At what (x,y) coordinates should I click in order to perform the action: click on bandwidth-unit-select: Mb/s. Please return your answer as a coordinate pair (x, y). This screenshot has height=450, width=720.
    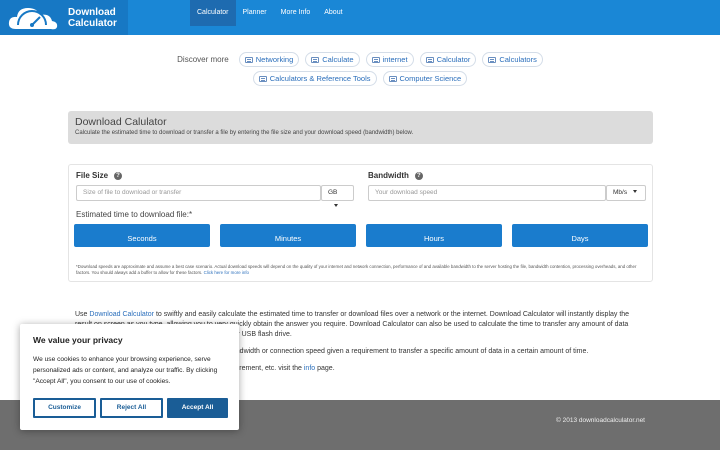
    Looking at the image, I should click on (626, 193).